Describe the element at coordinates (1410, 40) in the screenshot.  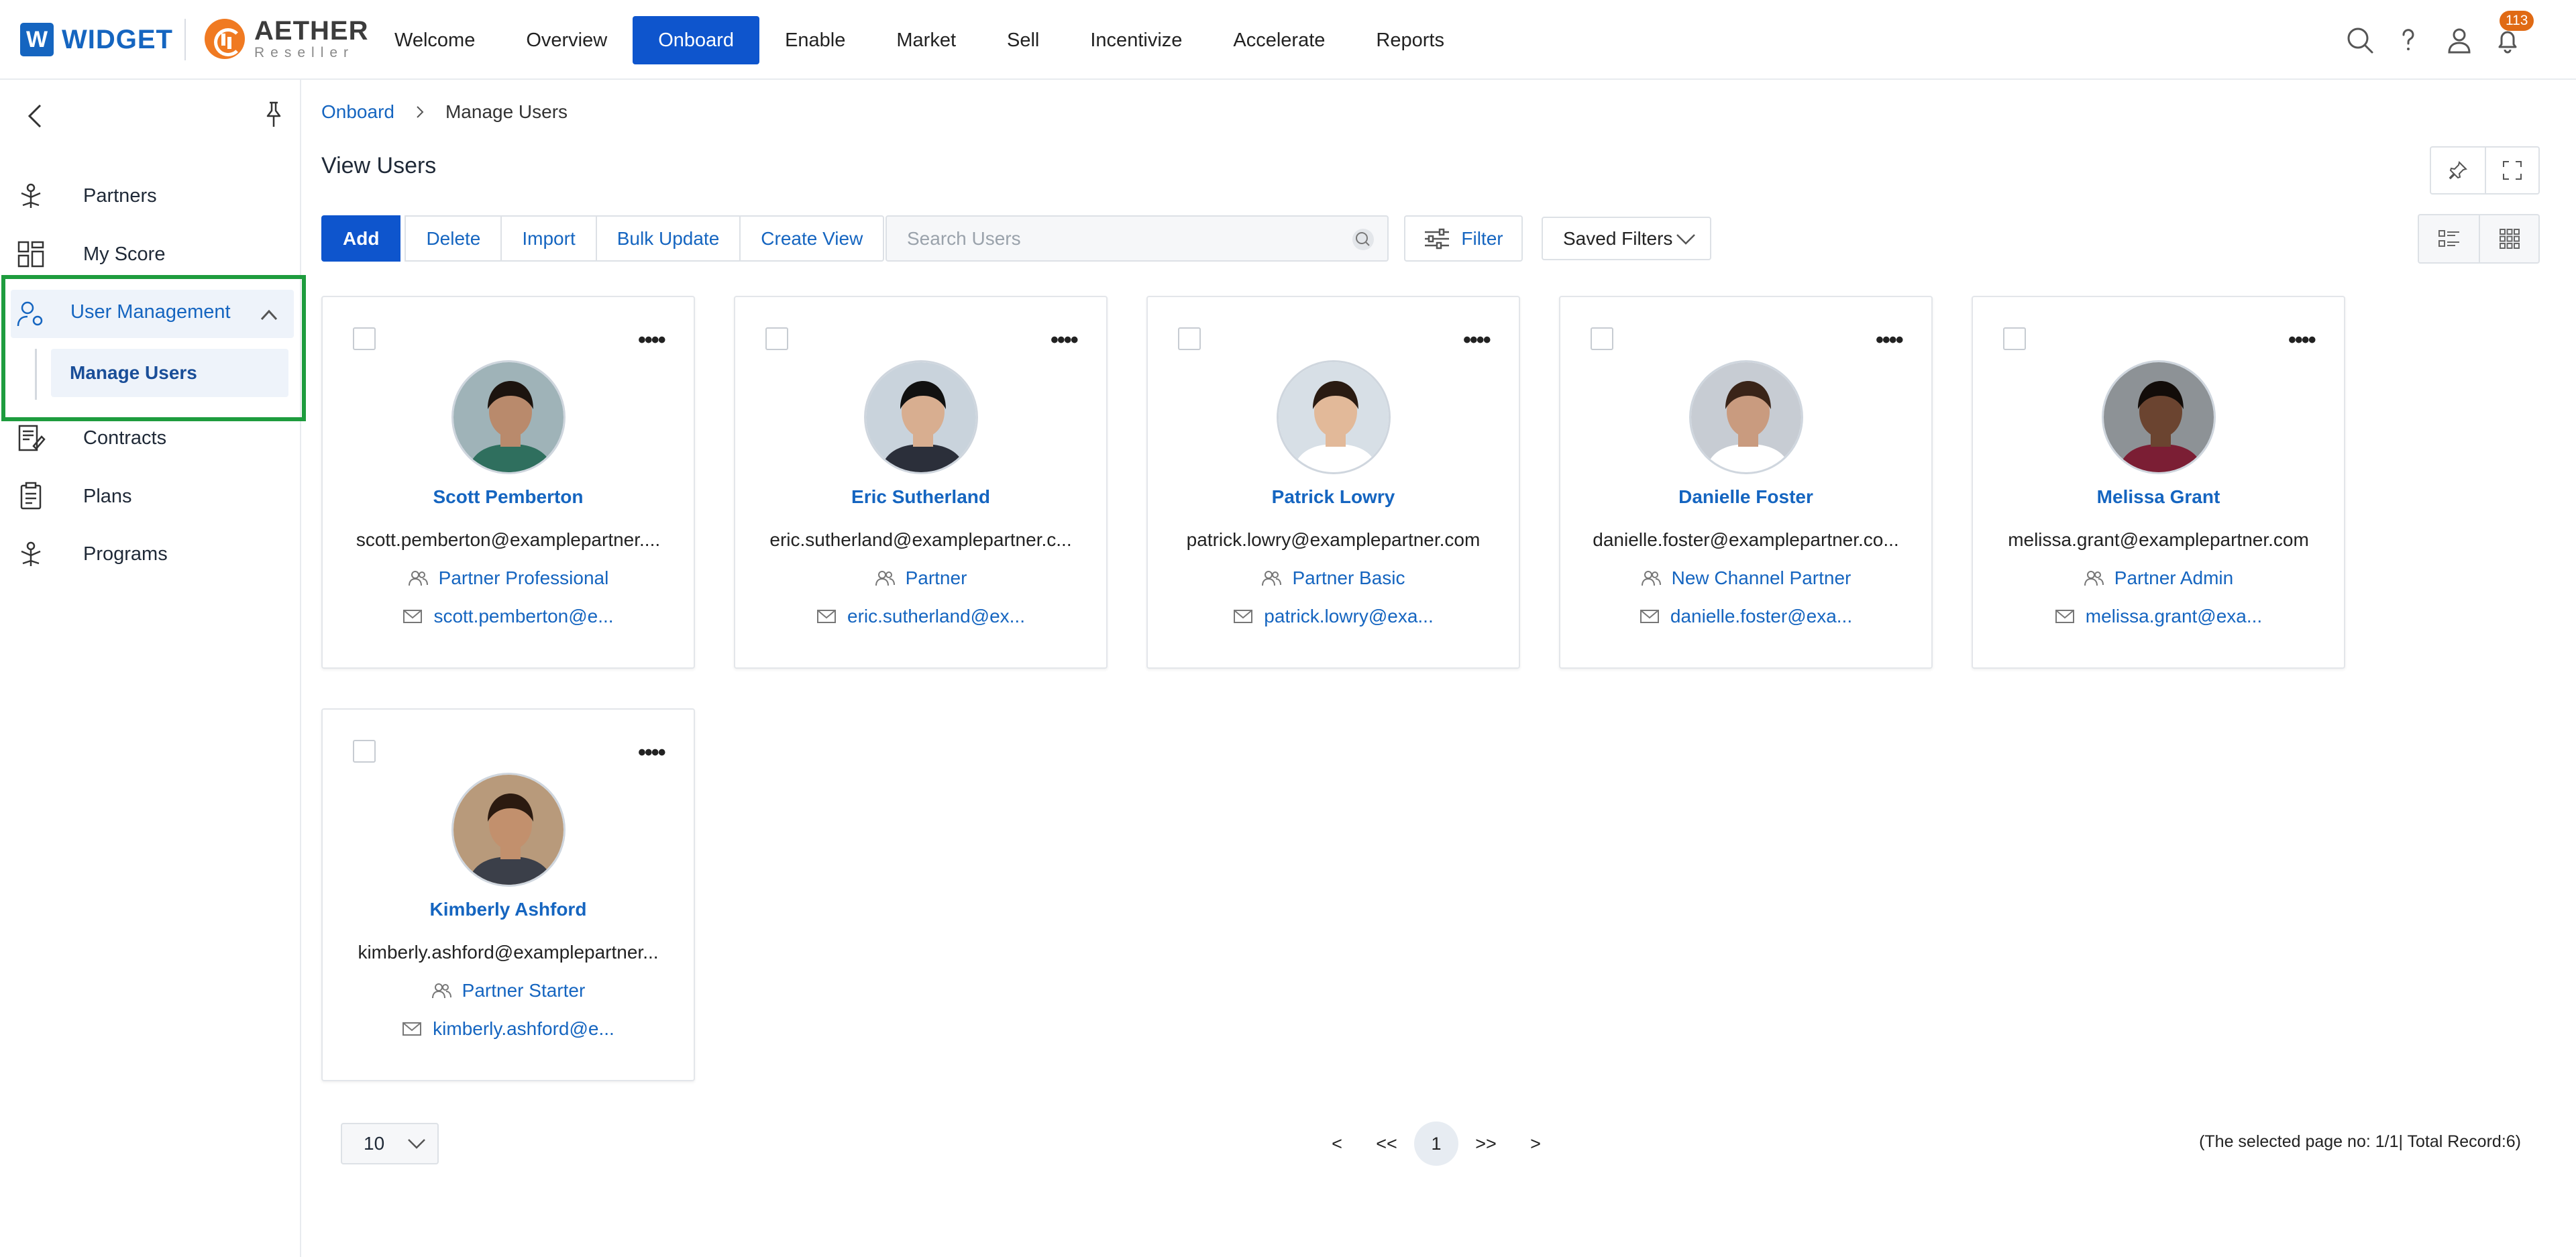
I see `nav-reports: Reports` at that location.